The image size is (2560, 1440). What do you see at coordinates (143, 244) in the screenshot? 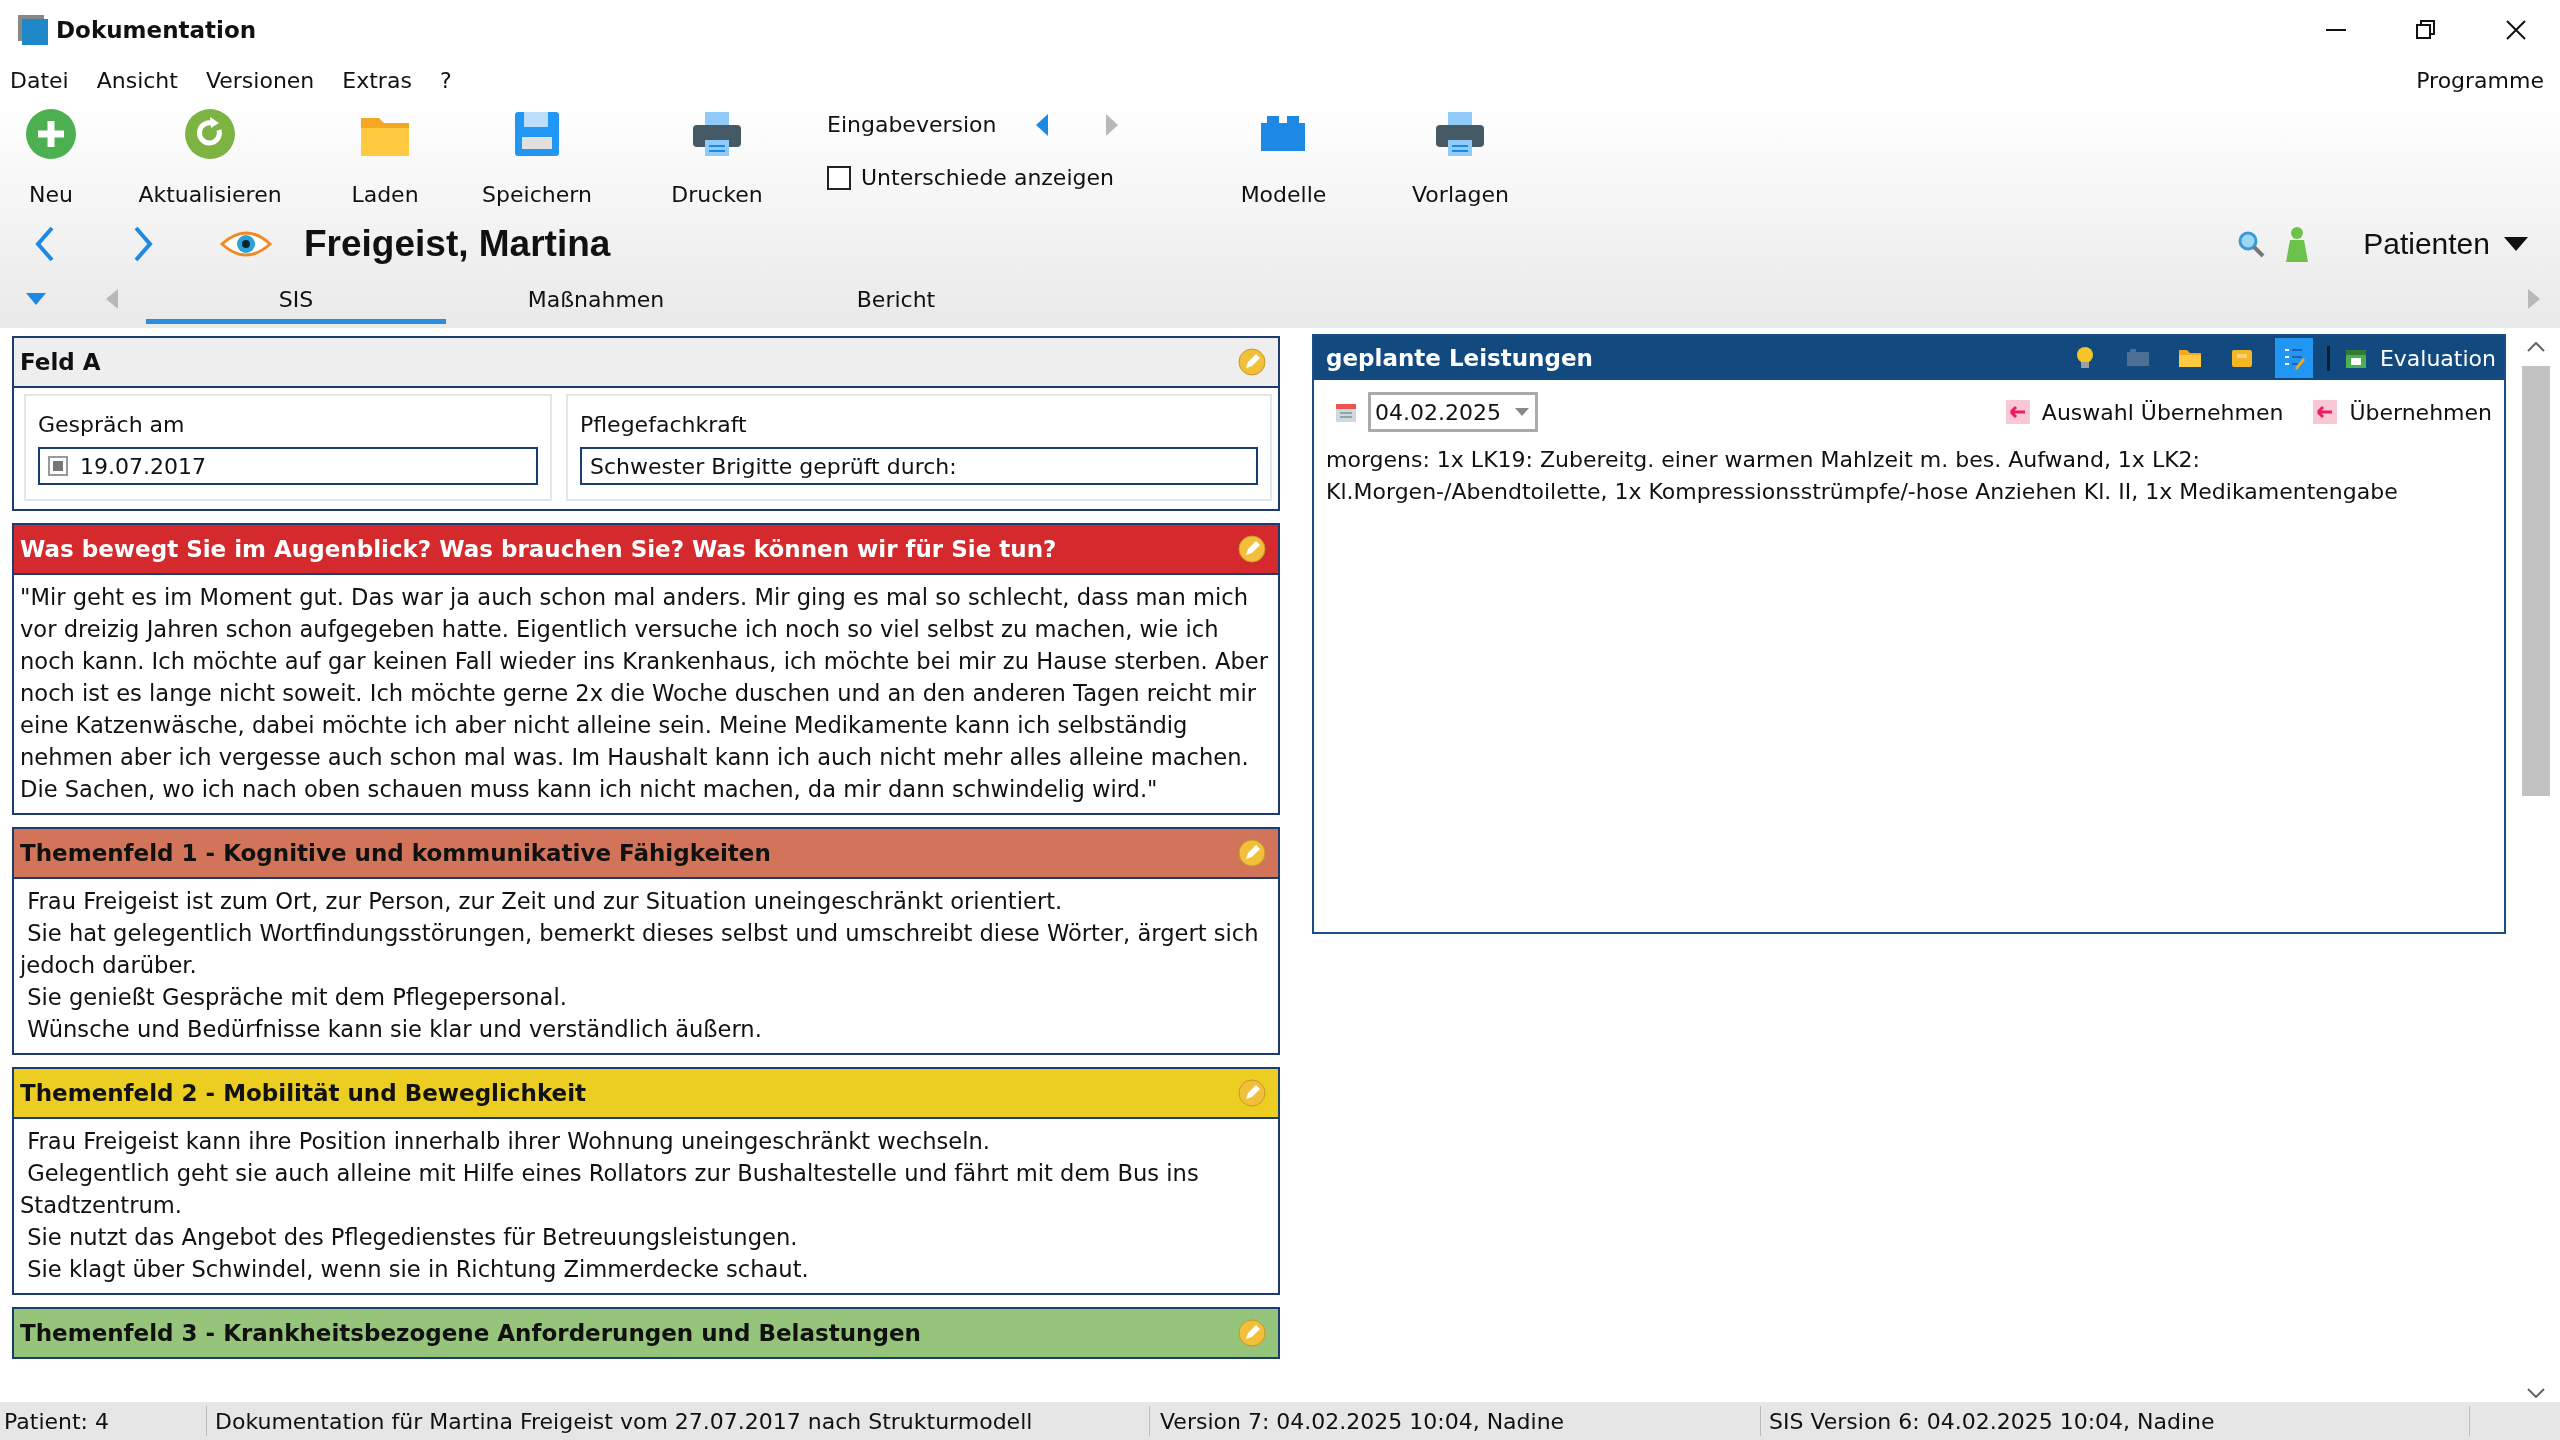
I see `forward-icon` at bounding box center [143, 244].